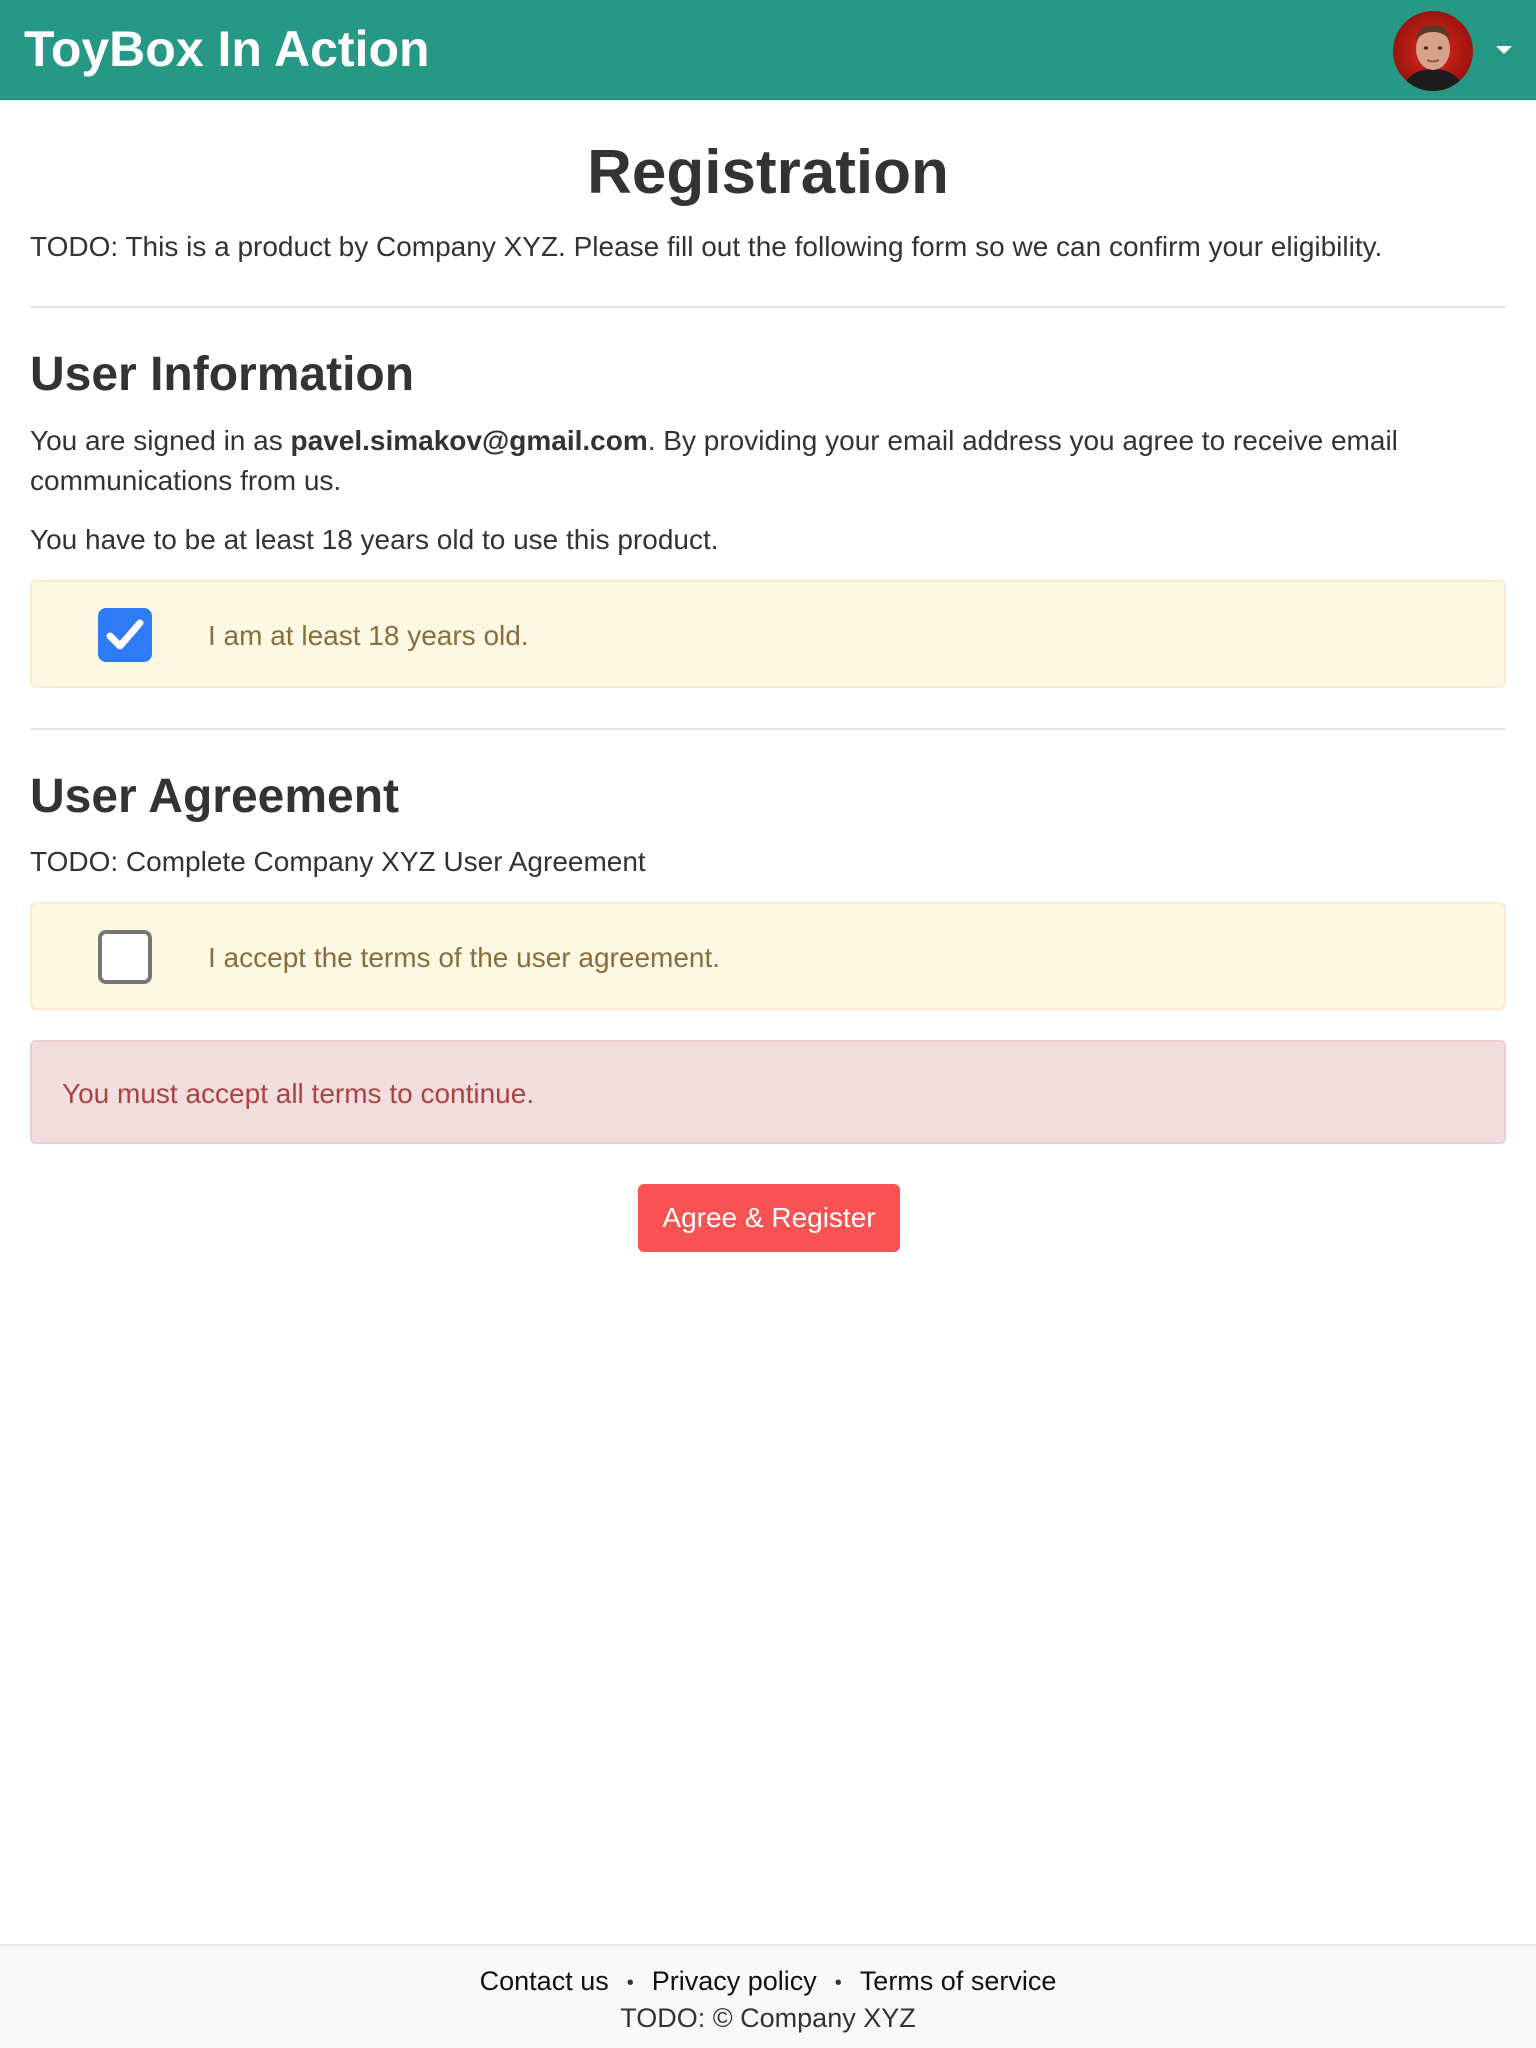  I want to click on copyright: TODO: © Company XYZ, so click(768, 2018).